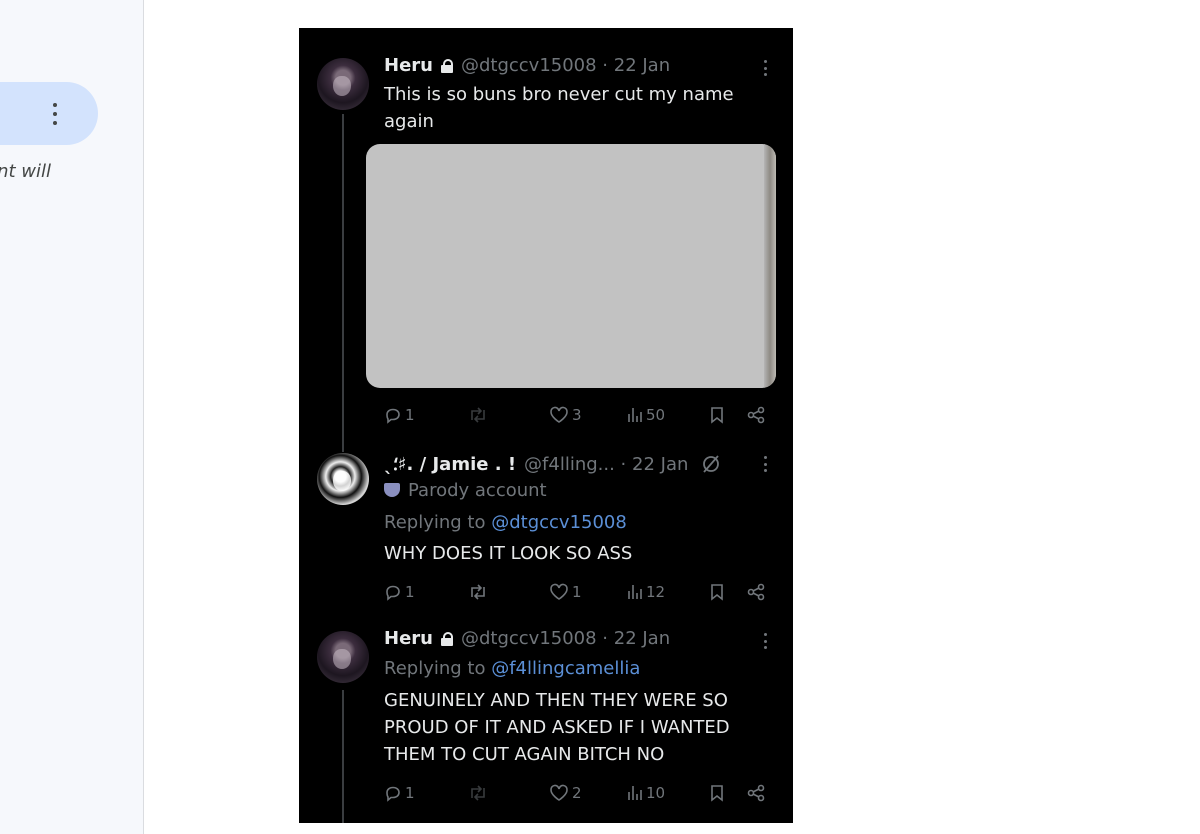  What do you see at coordinates (646, 415) in the screenshot?
I see `views-button: 50` at bounding box center [646, 415].